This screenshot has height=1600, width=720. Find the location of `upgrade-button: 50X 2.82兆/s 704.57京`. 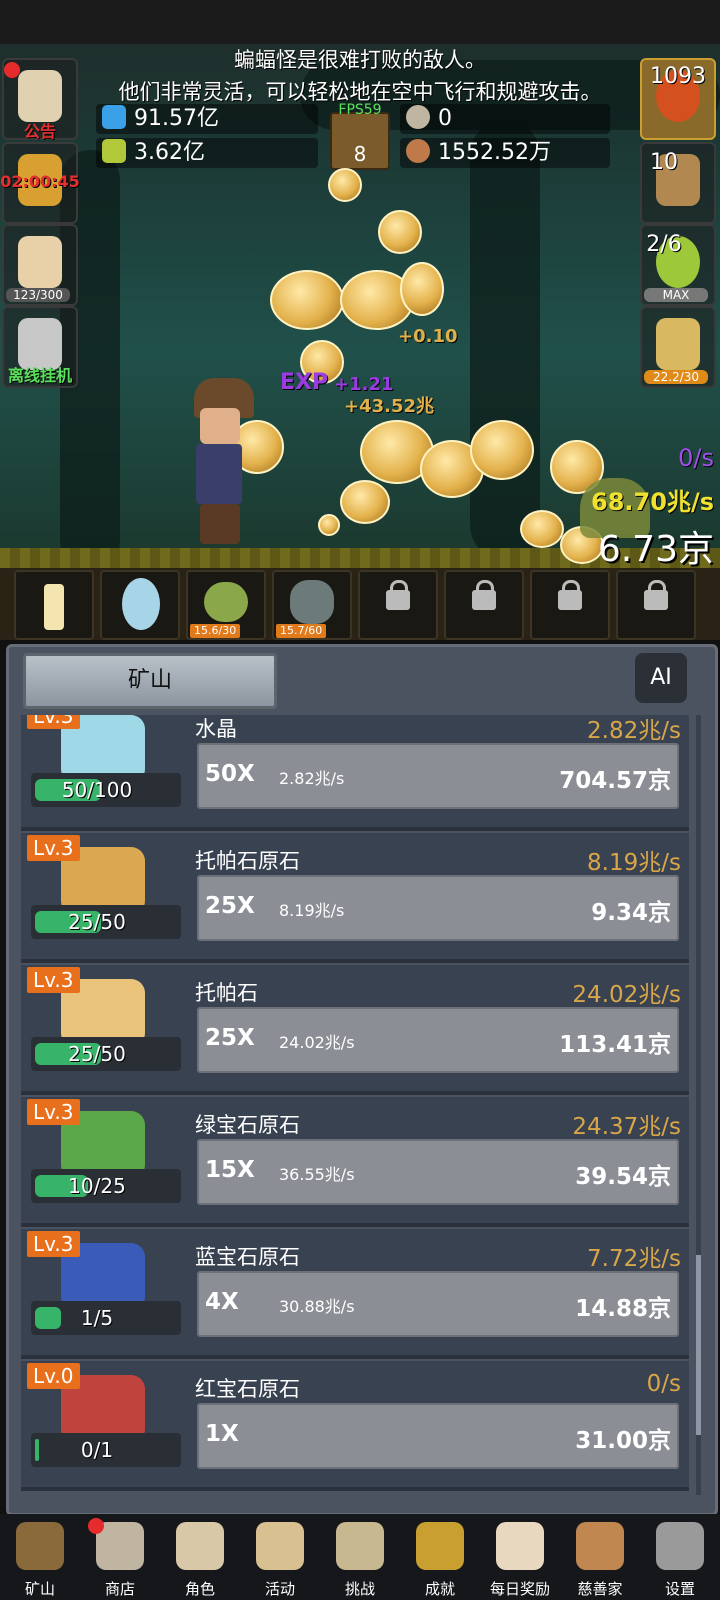

upgrade-button: 50X 2.82兆/s 704.57京 is located at coordinates (438, 776).